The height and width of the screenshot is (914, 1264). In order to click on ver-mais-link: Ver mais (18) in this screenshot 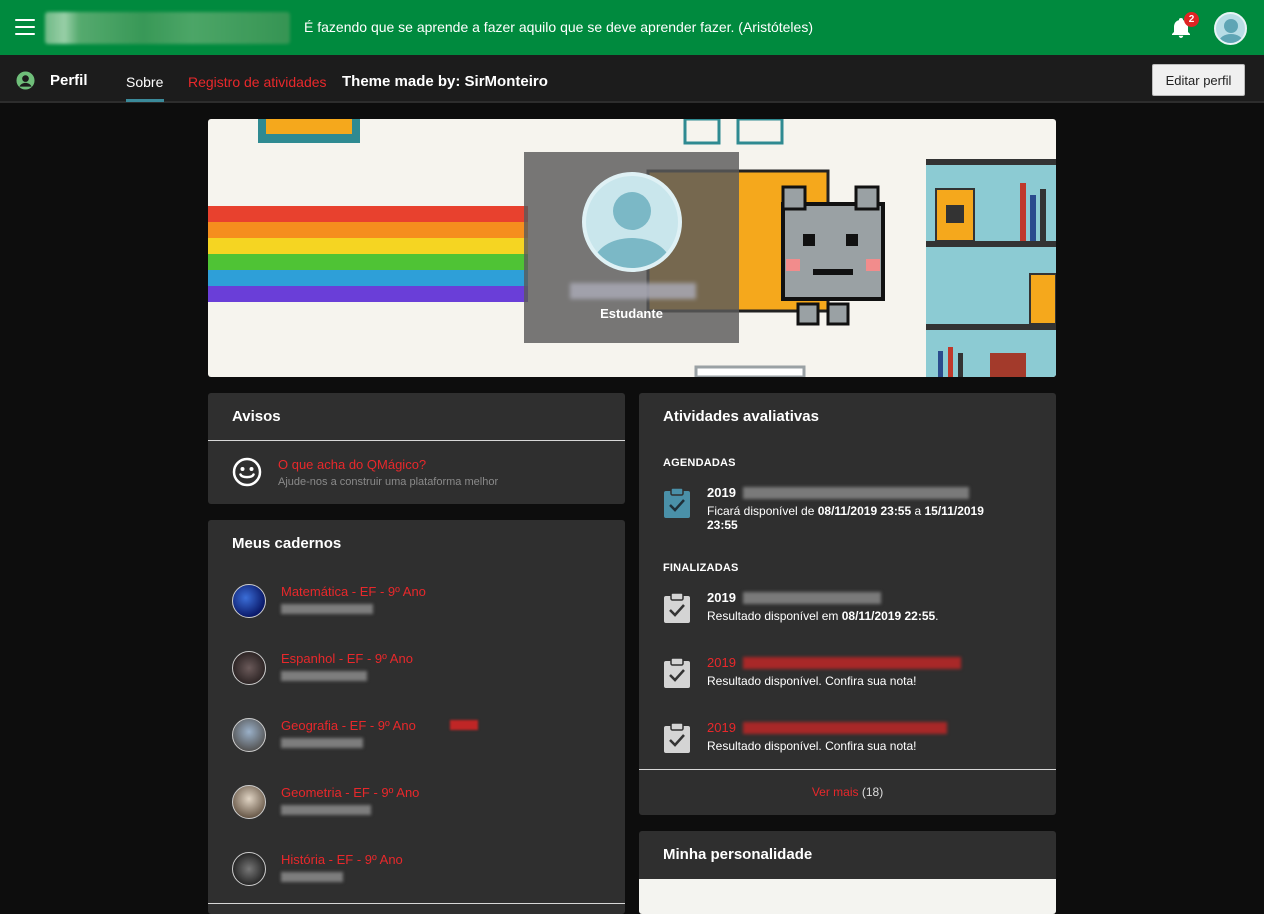, I will do `click(847, 792)`.